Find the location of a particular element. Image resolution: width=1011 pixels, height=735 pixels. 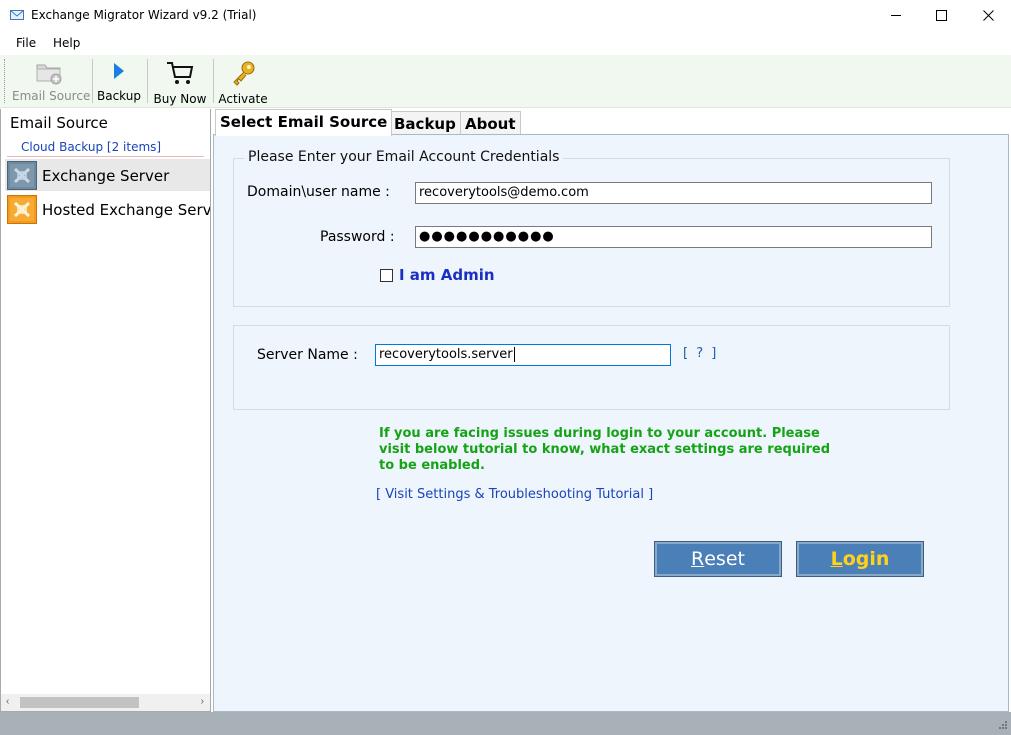

title-bar: Exchange Migrator Wizard v9.2 (Trial) is located at coordinates (505, 15).